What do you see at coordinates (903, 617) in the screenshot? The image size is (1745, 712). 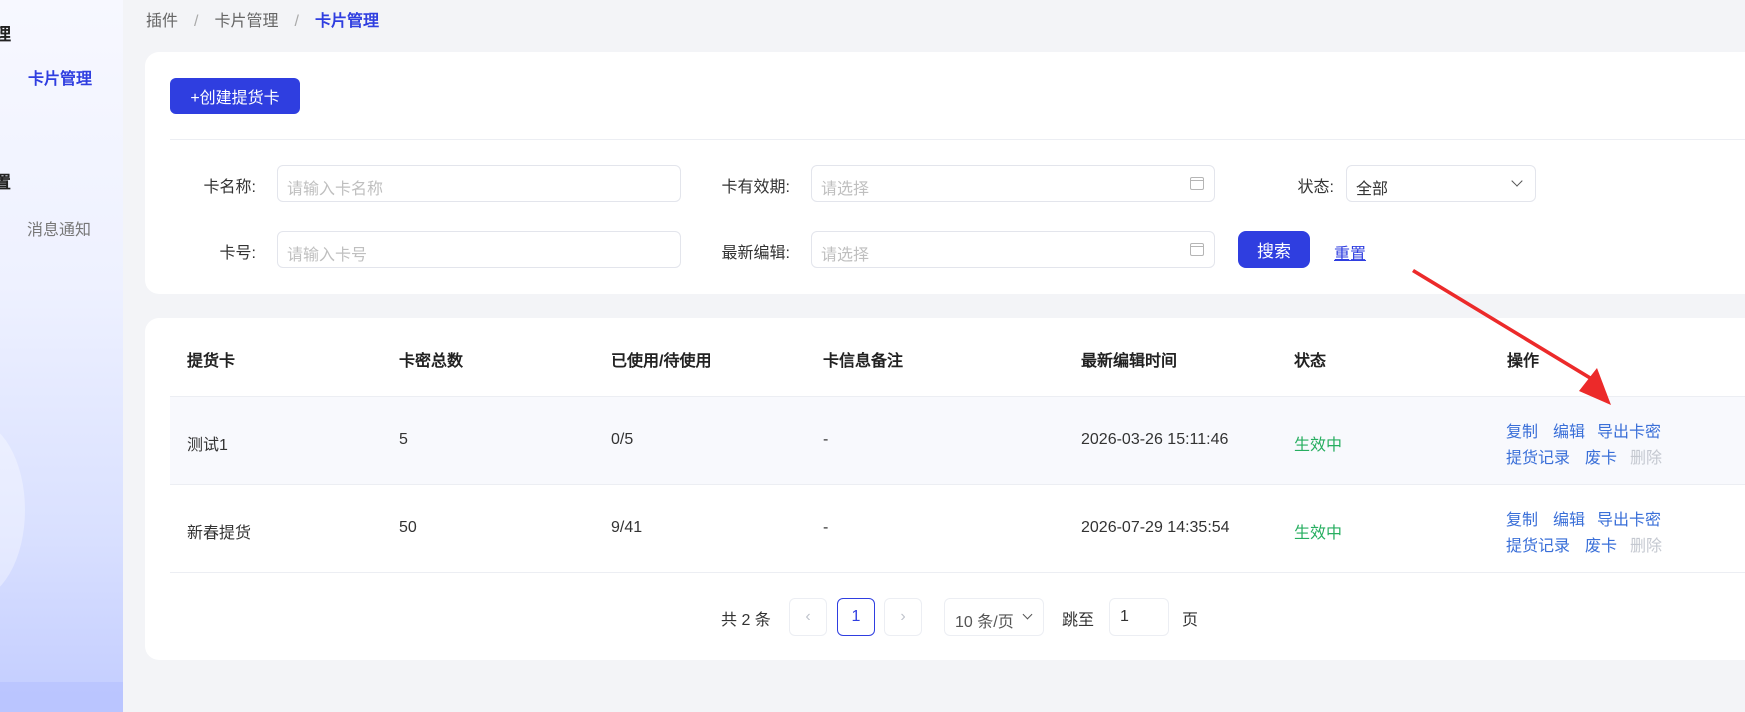 I see `pagination-next-button: ›` at bounding box center [903, 617].